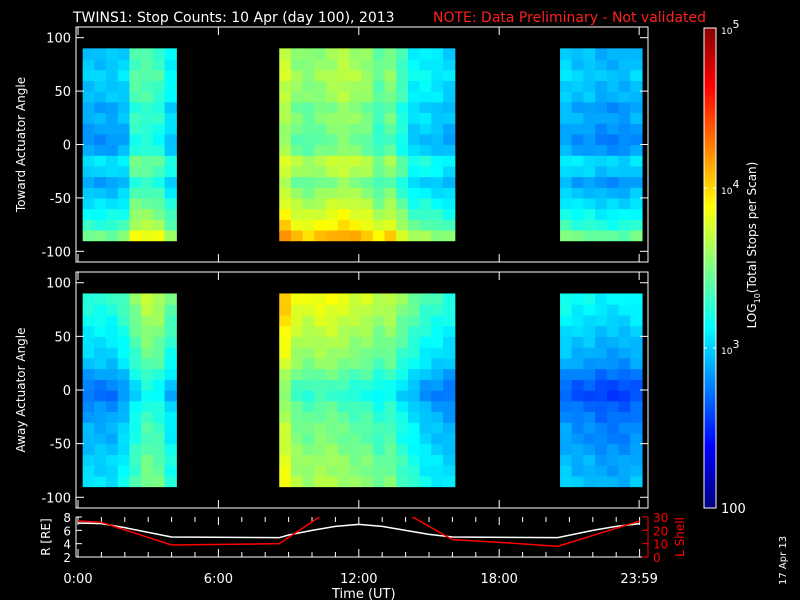 The width and height of the screenshot is (800, 600). I want to click on y-tick-label: 100, so click(58, 39).